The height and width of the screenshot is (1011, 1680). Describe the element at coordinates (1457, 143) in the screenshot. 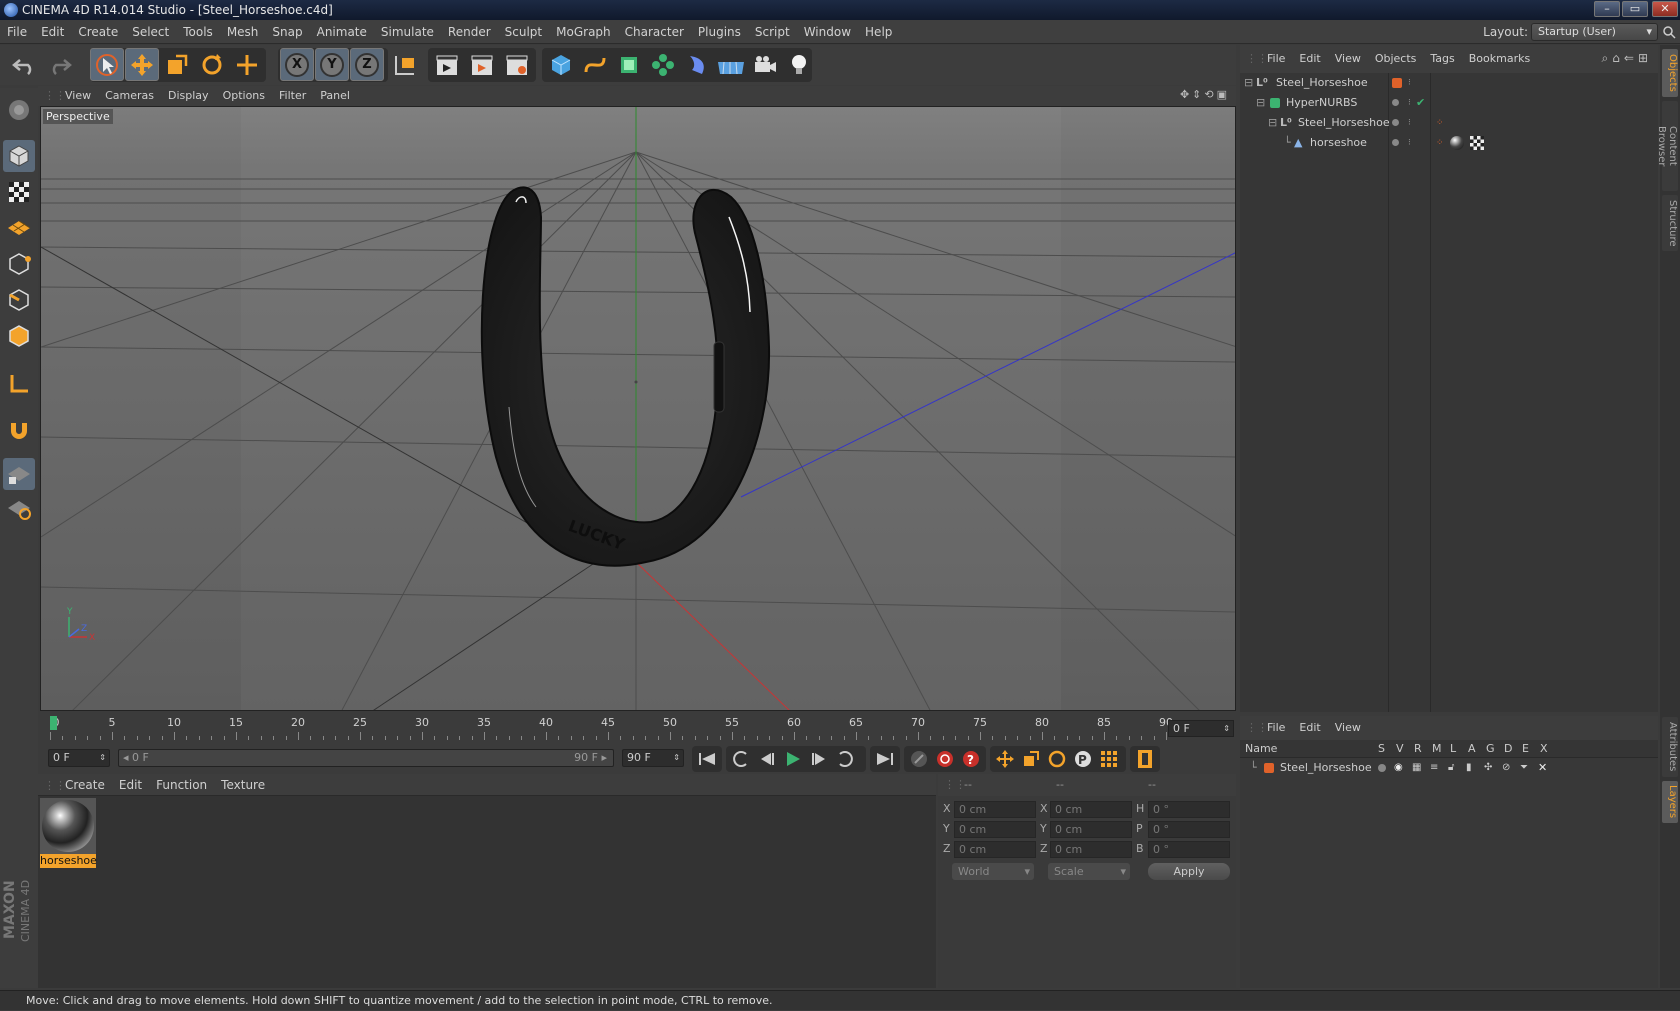

I see `material-tag-icon` at that location.